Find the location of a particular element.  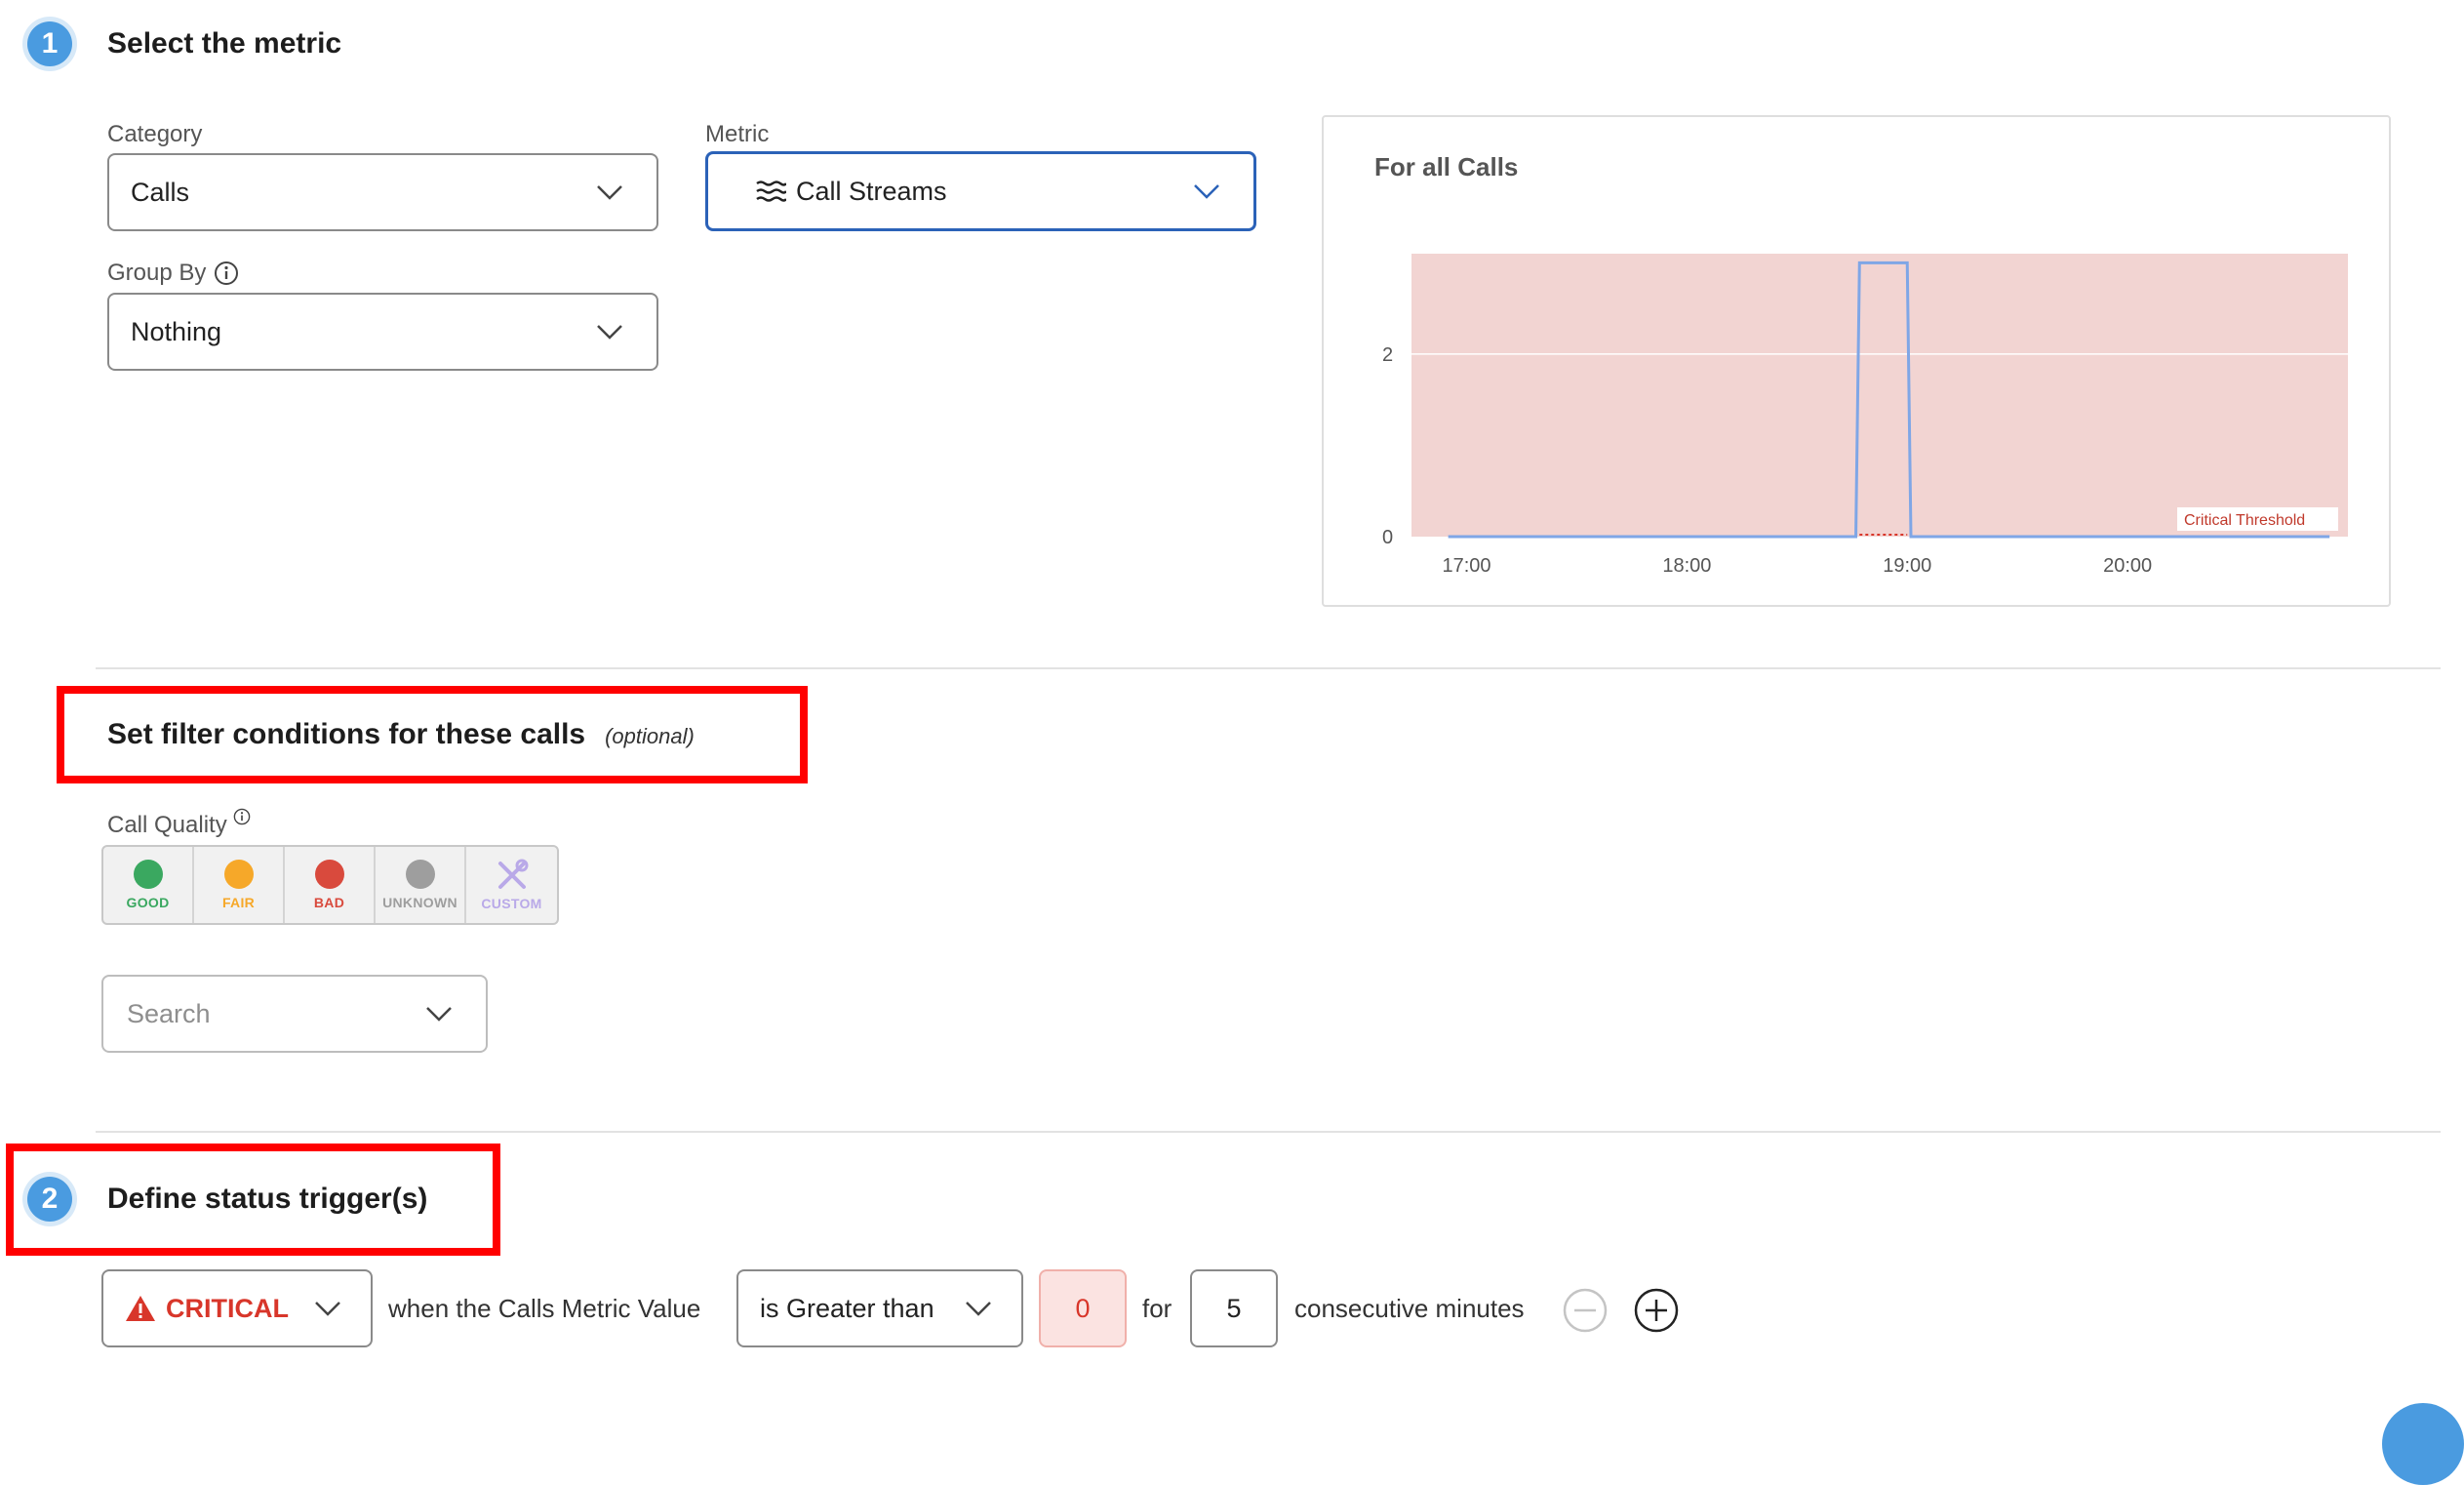

threshold-value: 0 is located at coordinates (1083, 1308).